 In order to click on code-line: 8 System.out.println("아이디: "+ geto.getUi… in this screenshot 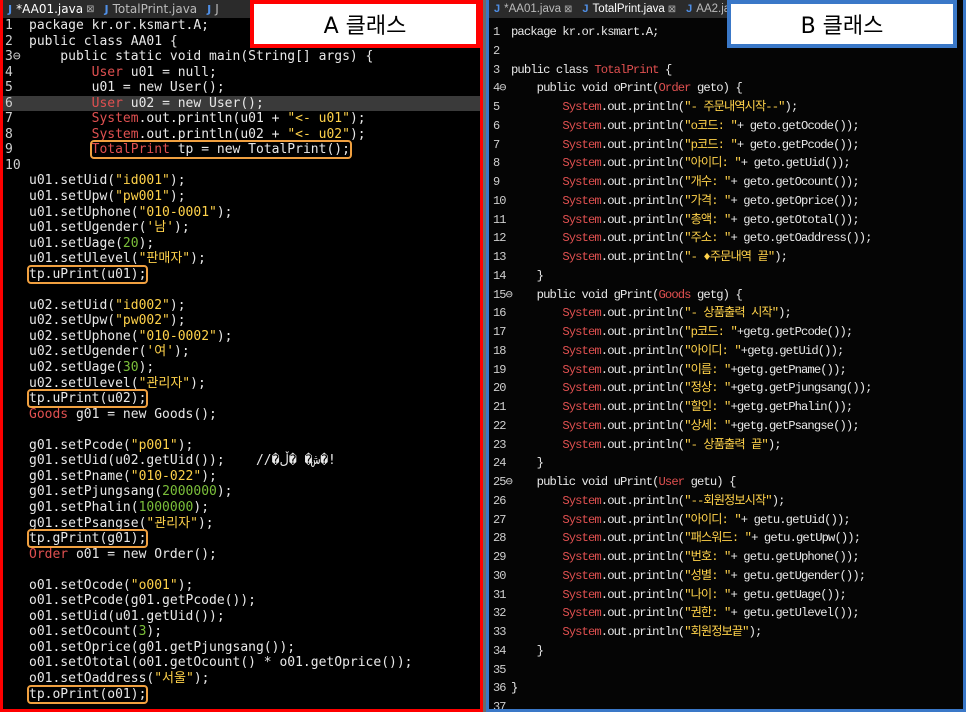, I will do `click(726, 163)`.